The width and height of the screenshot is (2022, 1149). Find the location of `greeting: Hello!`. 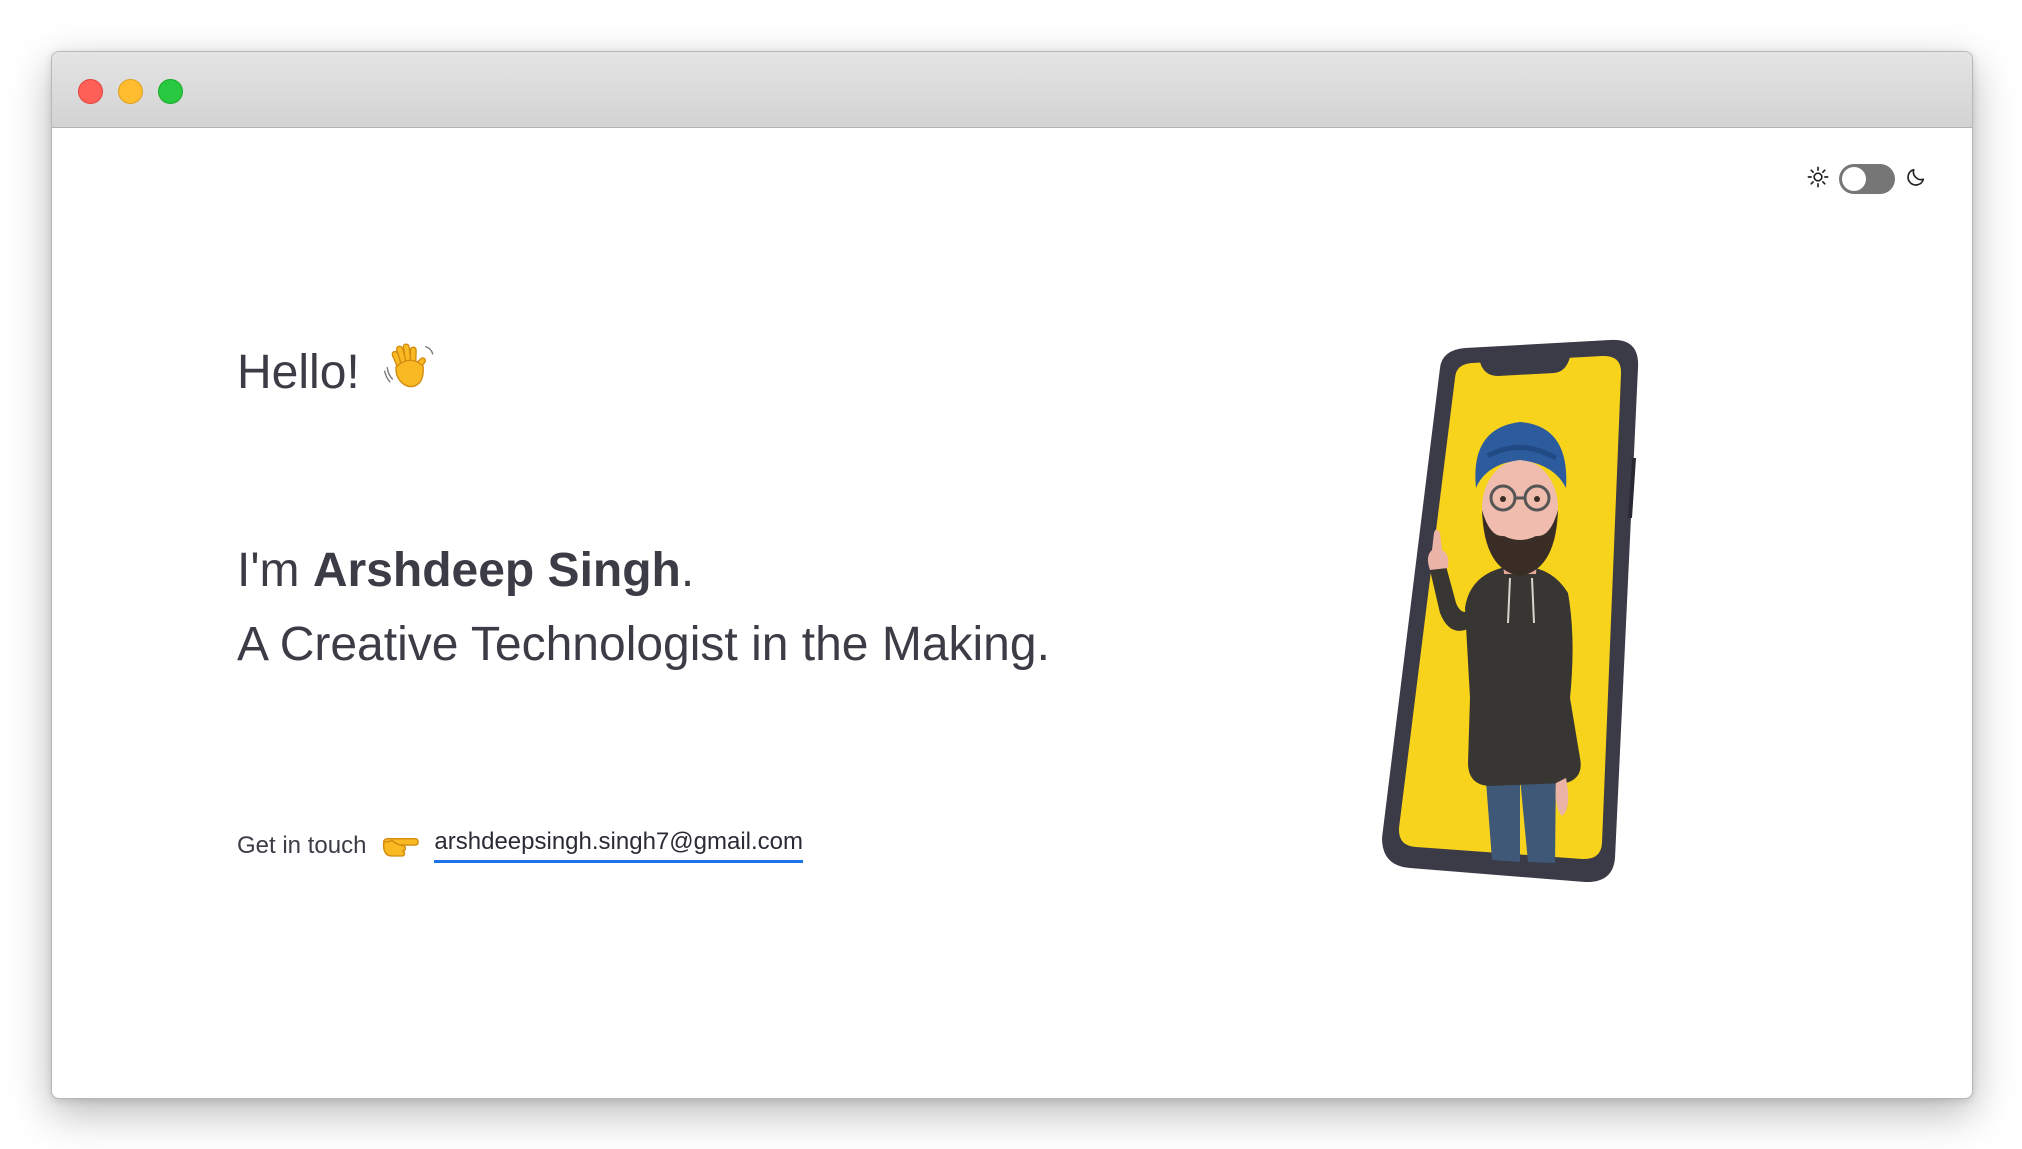

greeting: Hello! is located at coordinates (337, 372).